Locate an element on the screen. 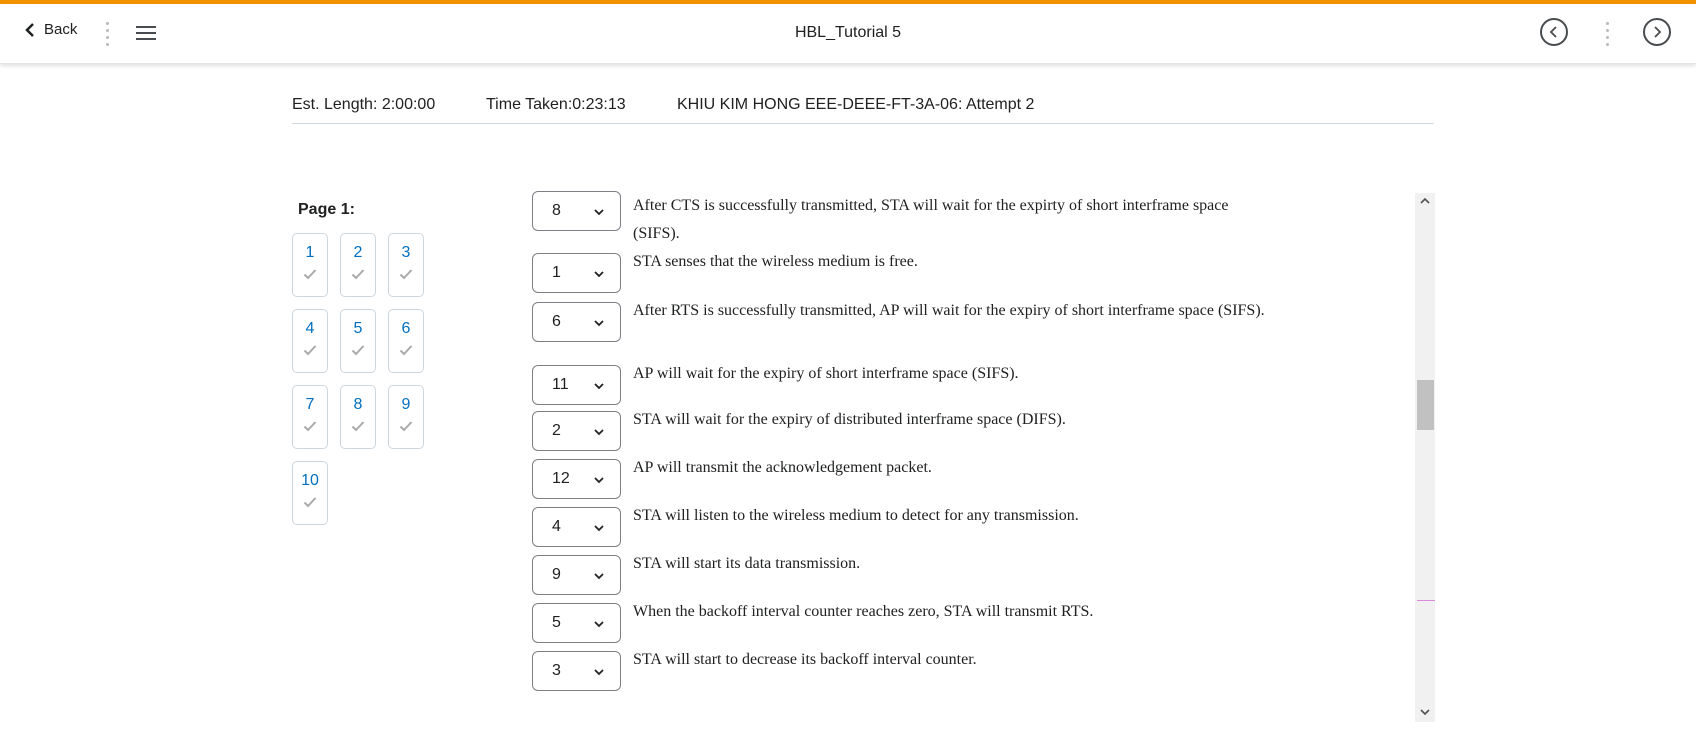  question-number: 6 is located at coordinates (406, 328).